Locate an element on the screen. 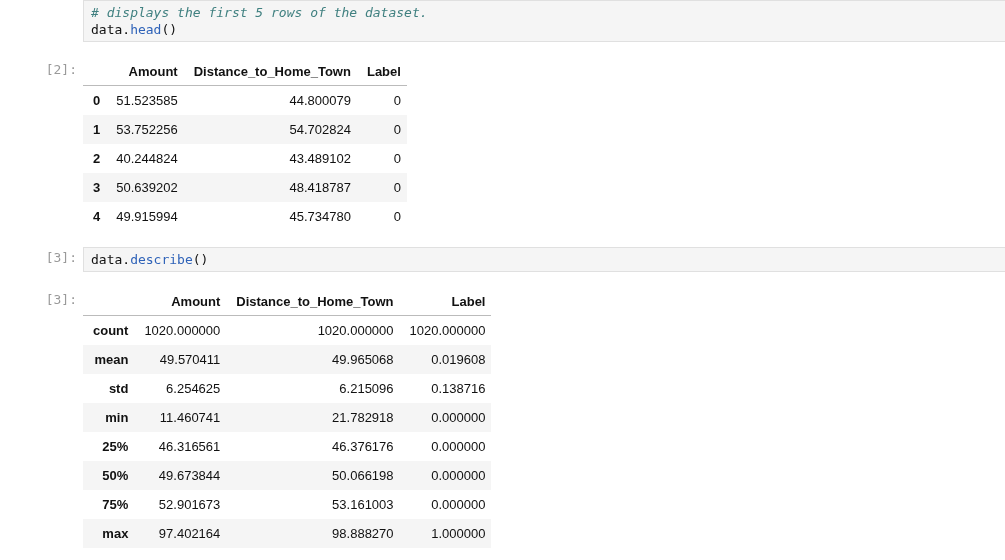 The image size is (1005, 560). row-index: 75% is located at coordinates (109, 504).